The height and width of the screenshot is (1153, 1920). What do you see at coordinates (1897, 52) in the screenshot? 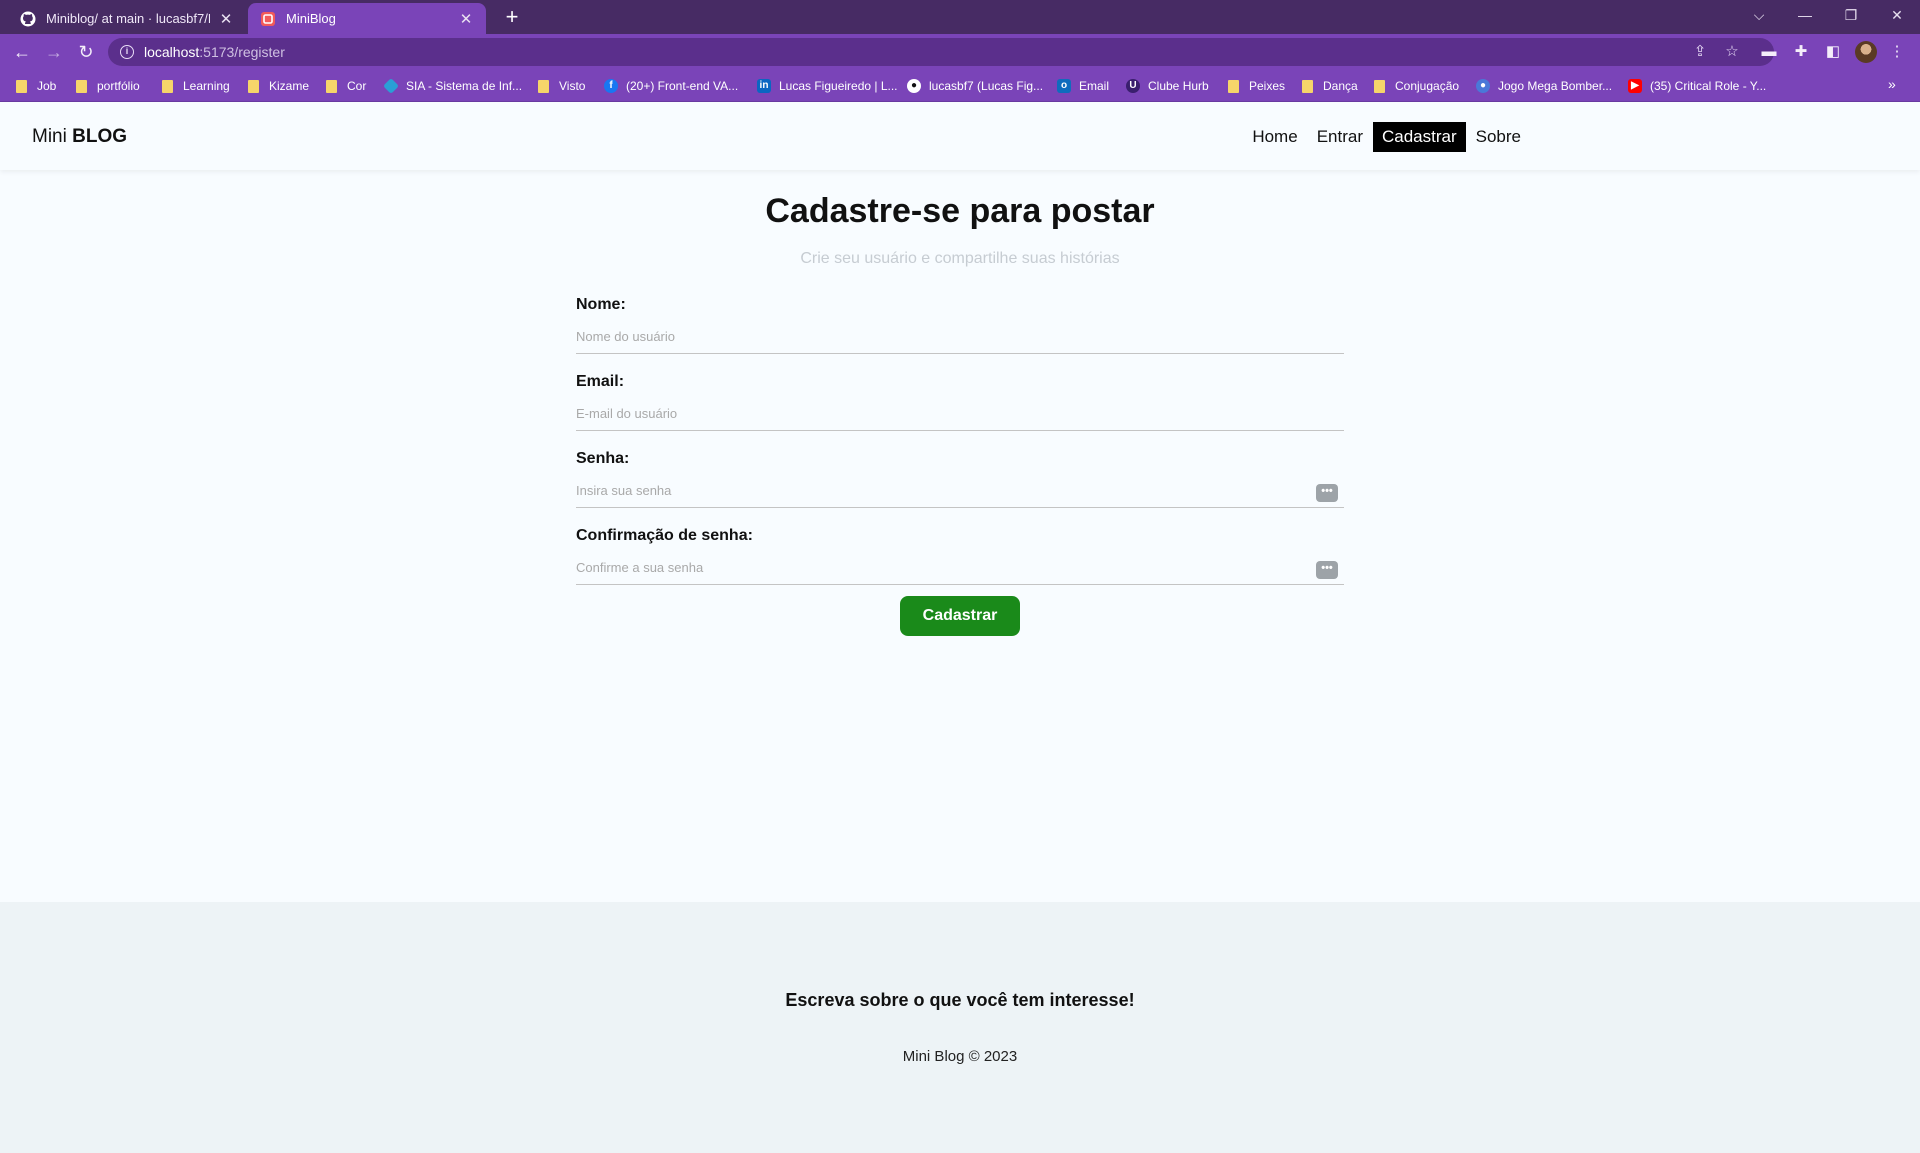
I see `menu-kebab-icon: ⋮` at bounding box center [1897, 52].